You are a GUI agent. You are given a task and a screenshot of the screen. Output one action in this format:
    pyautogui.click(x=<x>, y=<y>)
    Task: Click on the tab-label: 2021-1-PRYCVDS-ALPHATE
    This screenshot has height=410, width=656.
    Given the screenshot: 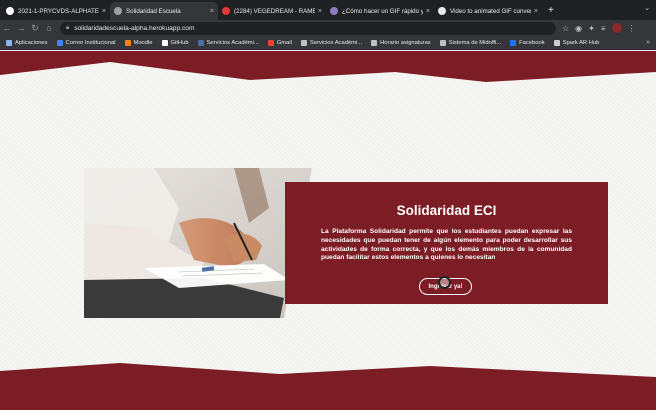 What is the action you would take?
    pyautogui.click(x=58, y=11)
    